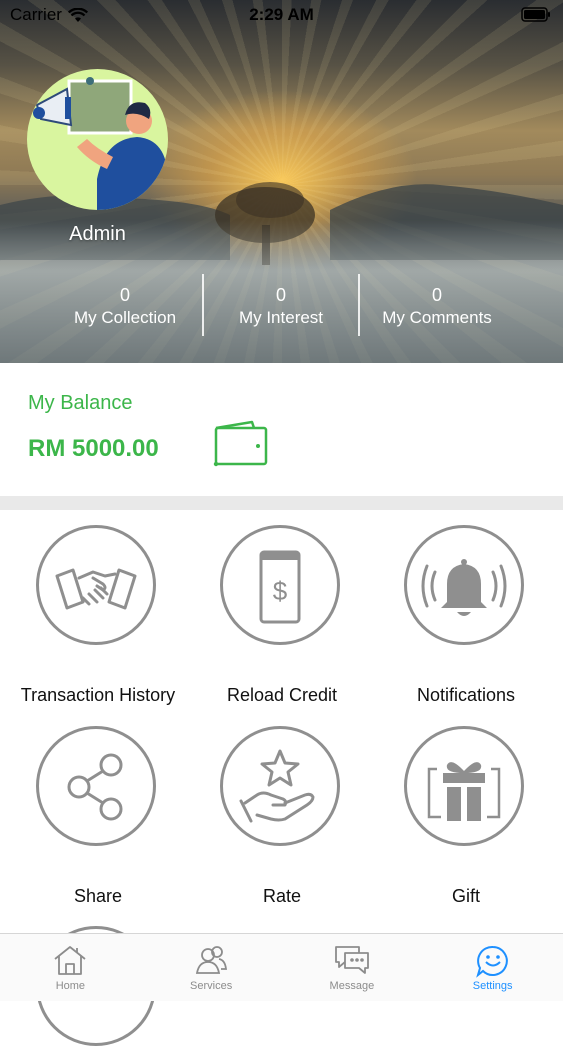 This screenshot has width=563, height=1046. What do you see at coordinates (98, 695) in the screenshot?
I see `menu-label: Transaction History` at bounding box center [98, 695].